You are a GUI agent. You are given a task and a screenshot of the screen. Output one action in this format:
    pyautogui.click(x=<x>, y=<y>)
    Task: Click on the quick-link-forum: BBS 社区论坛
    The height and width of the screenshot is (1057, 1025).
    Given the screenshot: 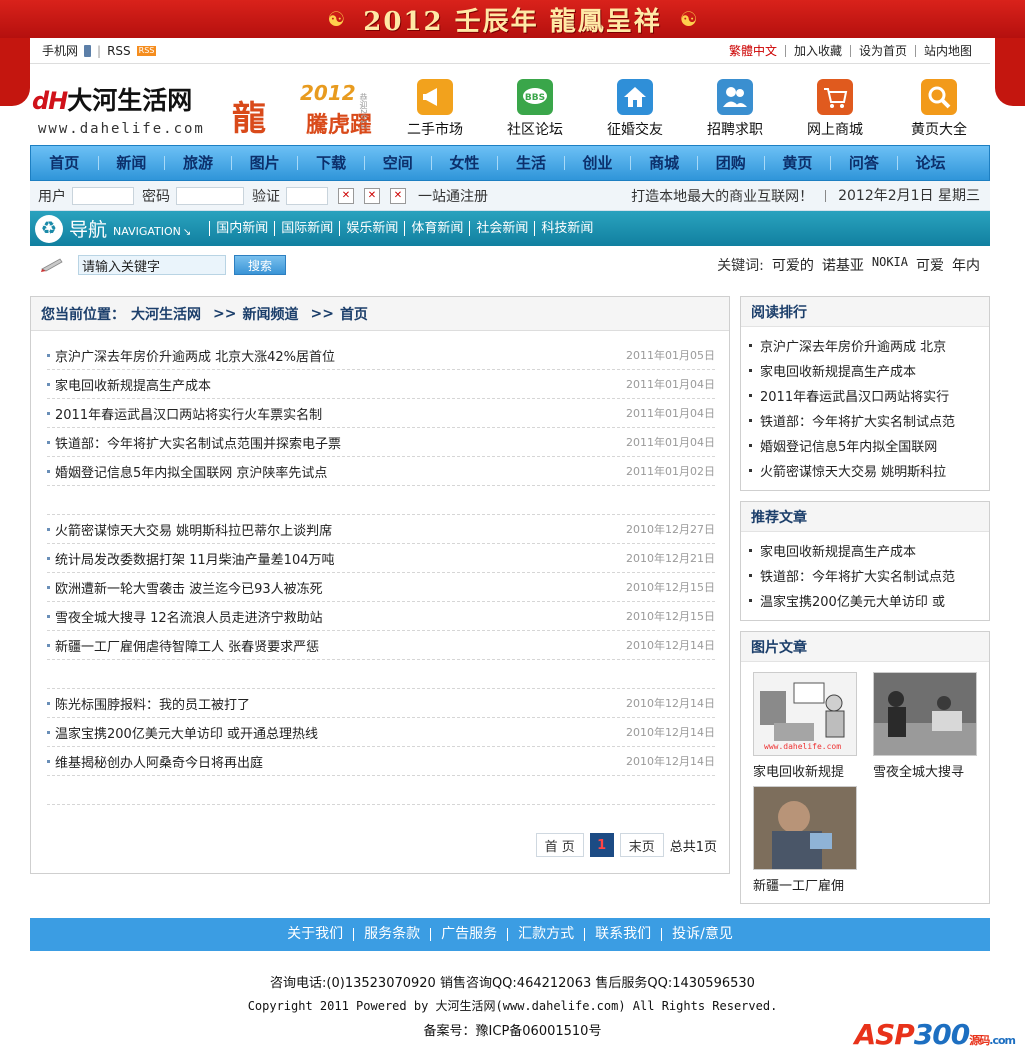 What is the action you would take?
    pyautogui.click(x=535, y=109)
    